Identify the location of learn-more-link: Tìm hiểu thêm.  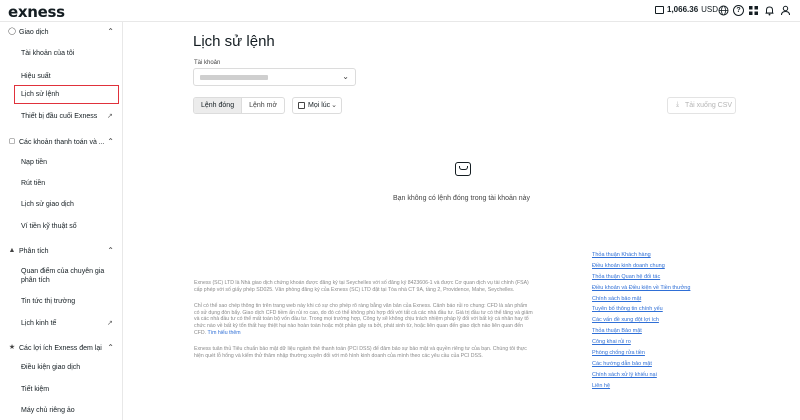
(223, 333).